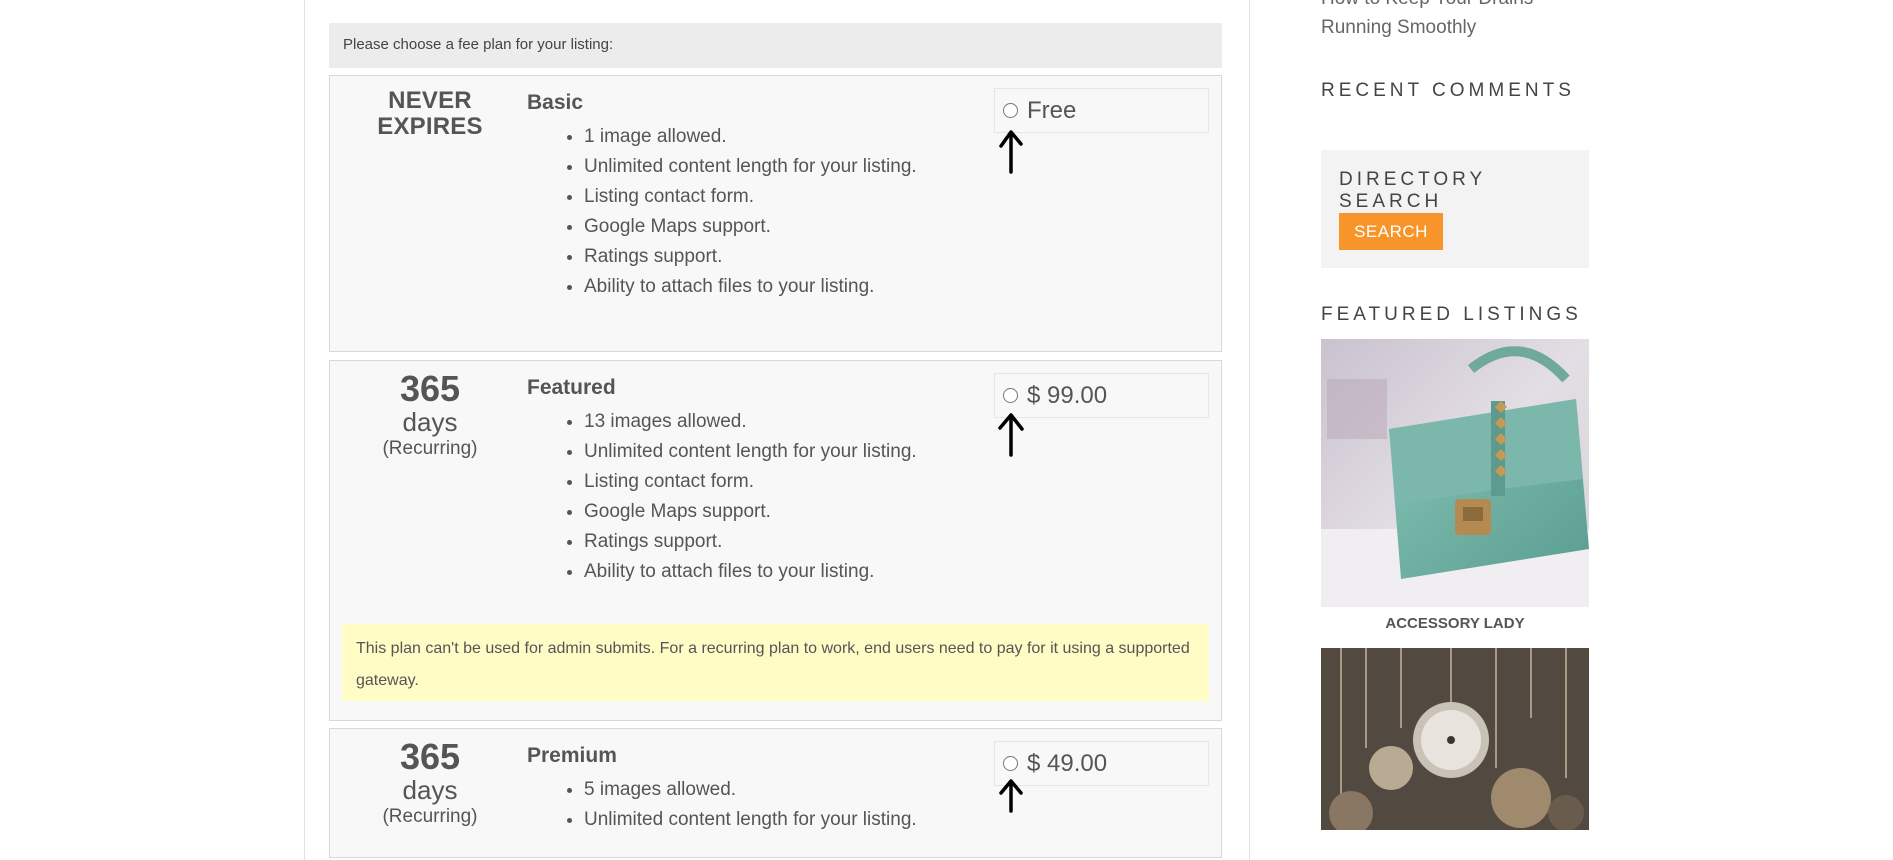 This screenshot has height=860, width=1893. What do you see at coordinates (1391, 231) in the screenshot?
I see `search-button: SEARCH` at bounding box center [1391, 231].